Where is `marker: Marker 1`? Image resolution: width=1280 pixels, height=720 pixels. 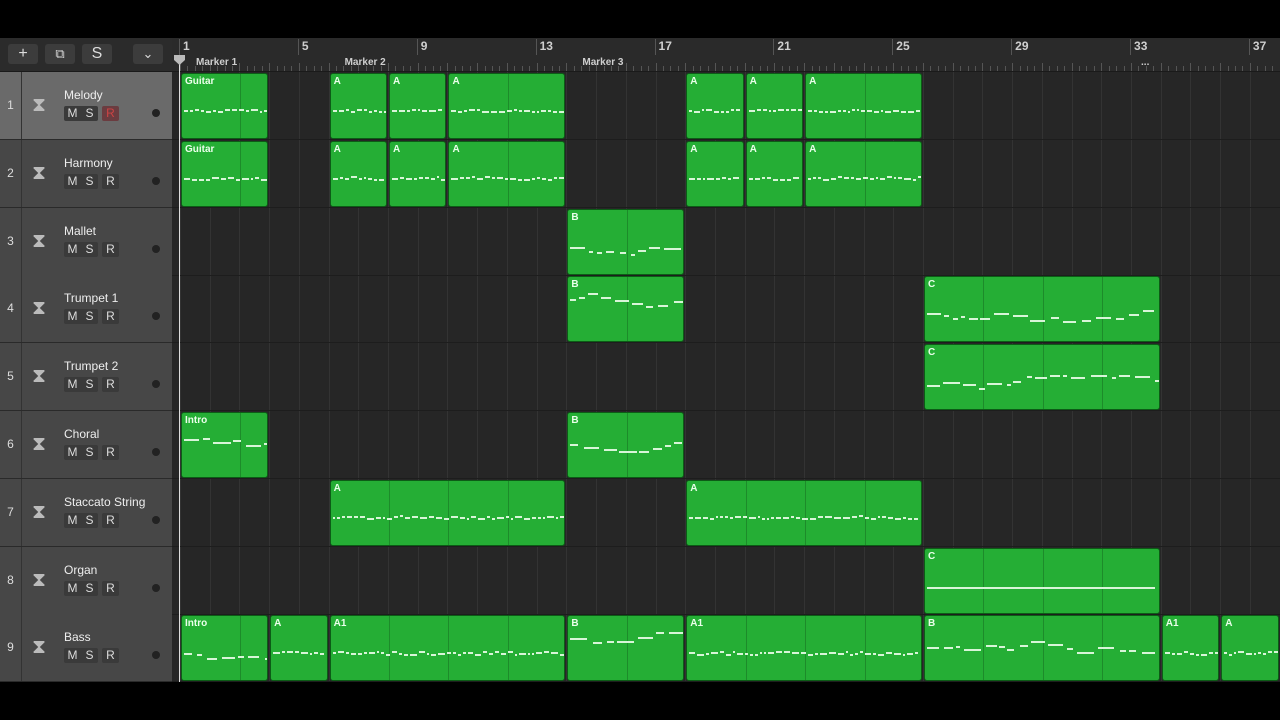
marker: Marker 1 is located at coordinates (216, 62).